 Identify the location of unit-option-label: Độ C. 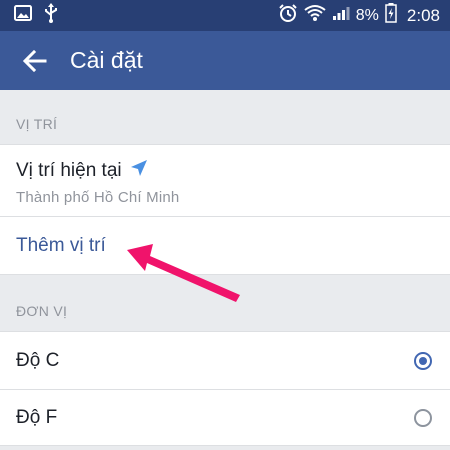
(38, 360).